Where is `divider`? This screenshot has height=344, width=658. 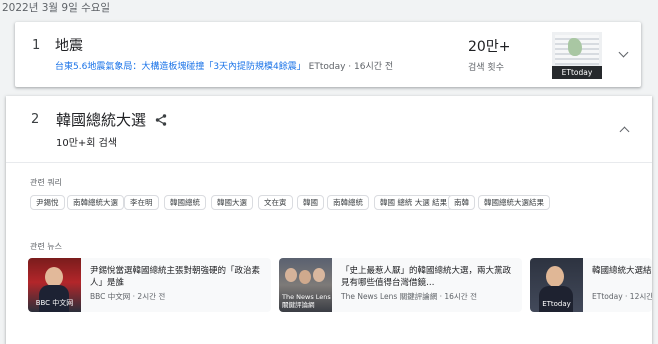
divider is located at coordinates (329, 162).